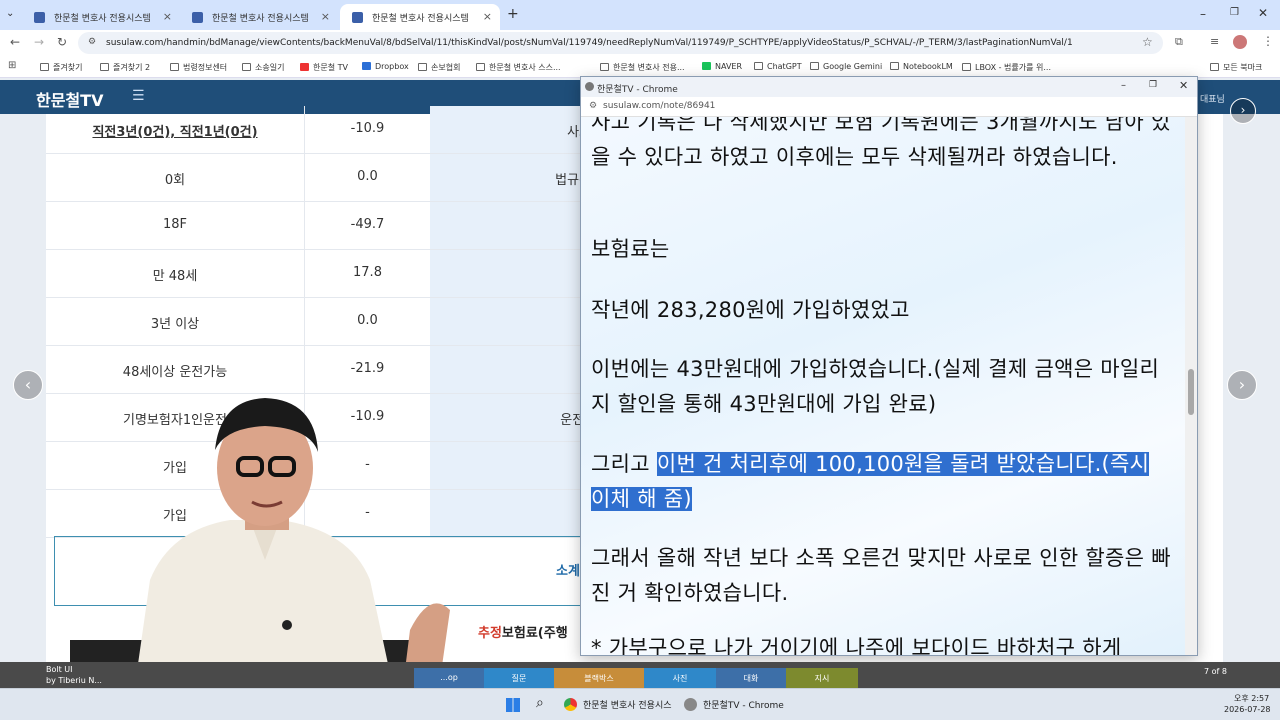  I want to click on note-paragraph: 보험료는, so click(630, 249).